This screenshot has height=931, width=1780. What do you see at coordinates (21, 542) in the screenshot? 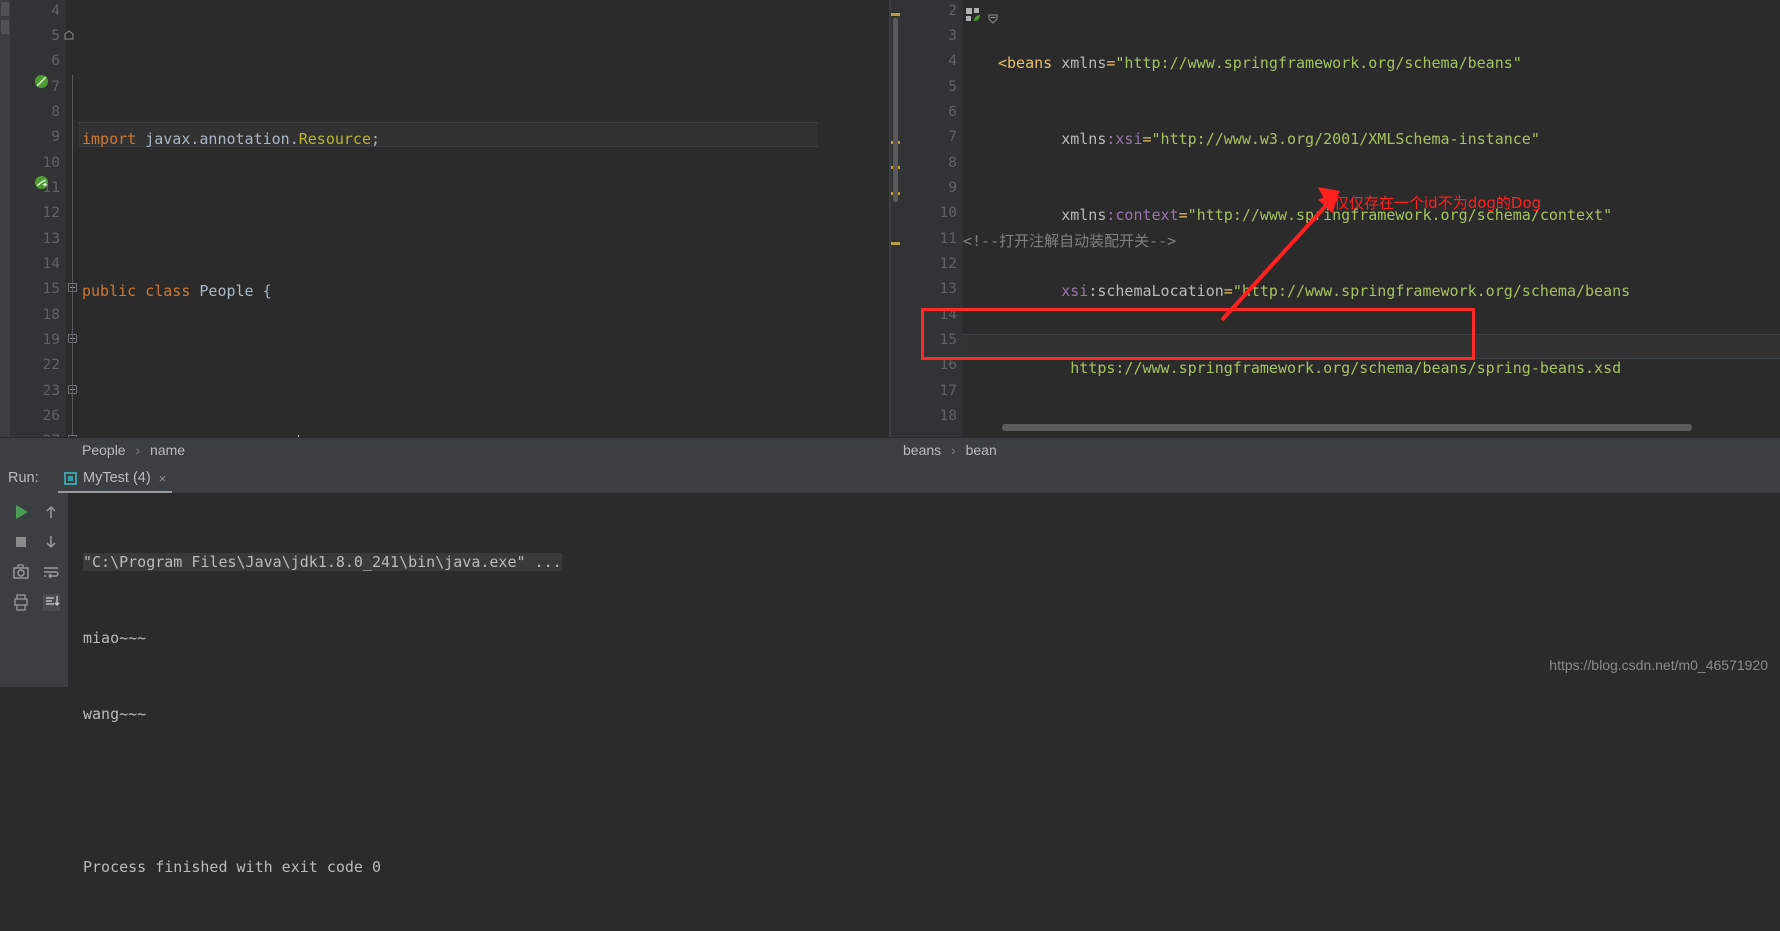
I see `stop-button` at bounding box center [21, 542].